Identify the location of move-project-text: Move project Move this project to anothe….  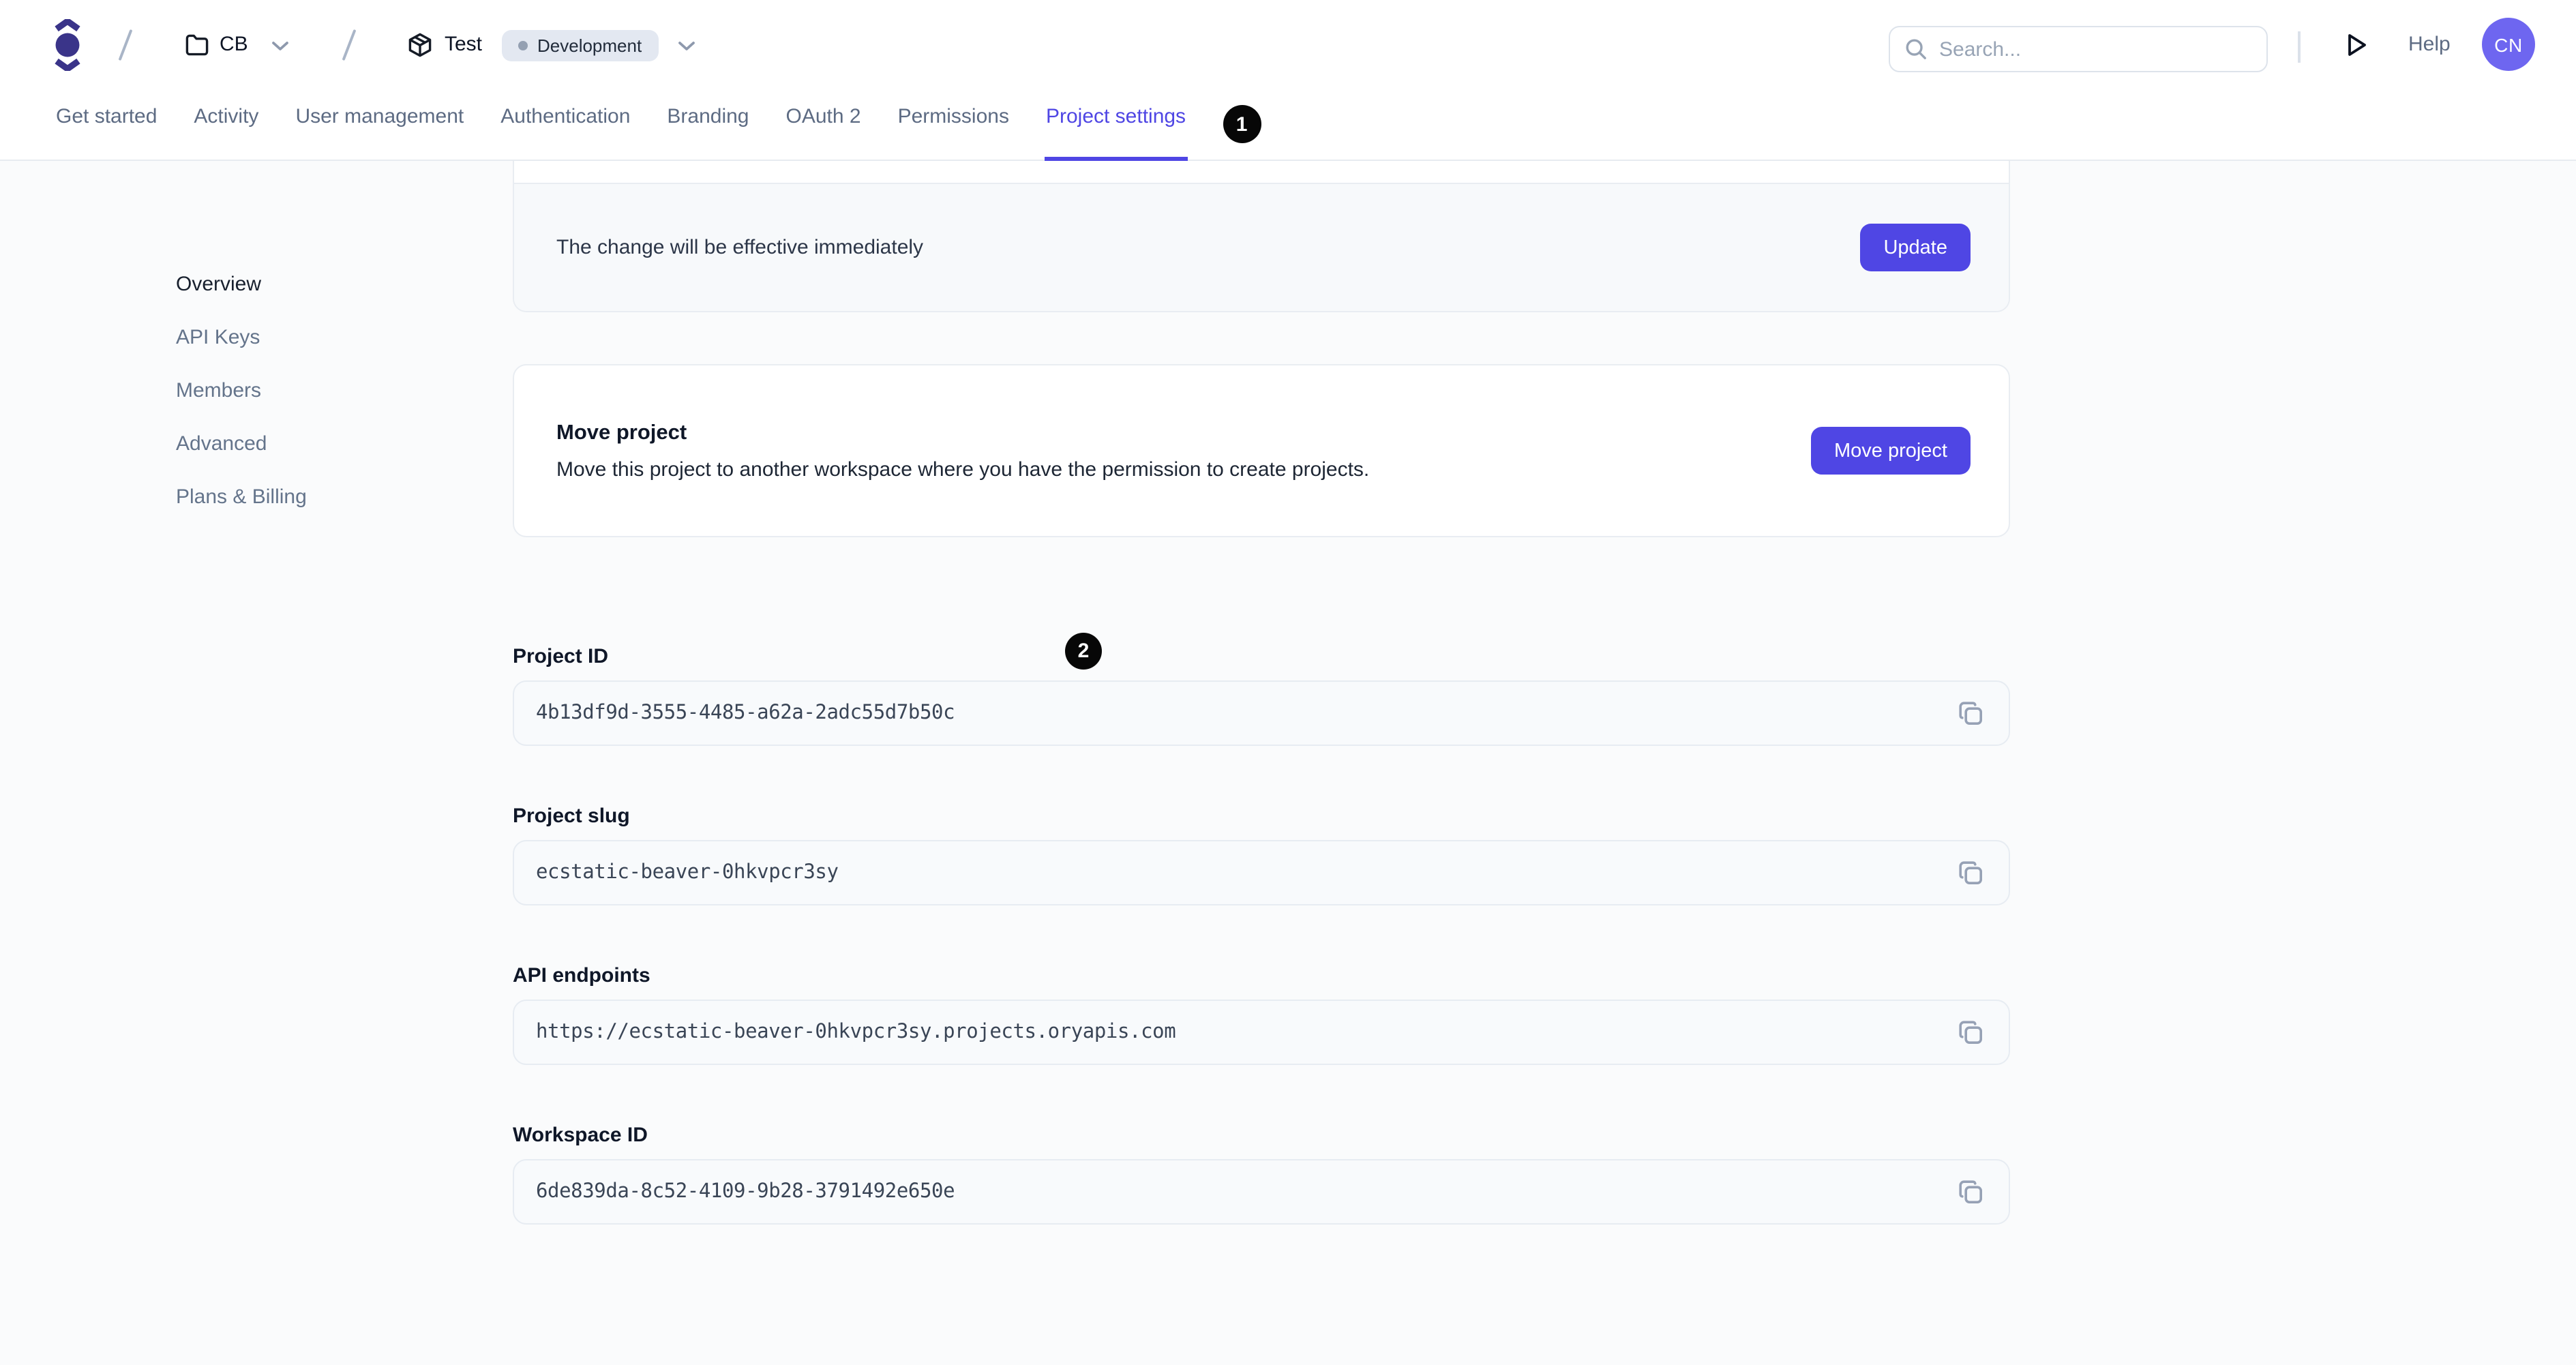
(962, 451).